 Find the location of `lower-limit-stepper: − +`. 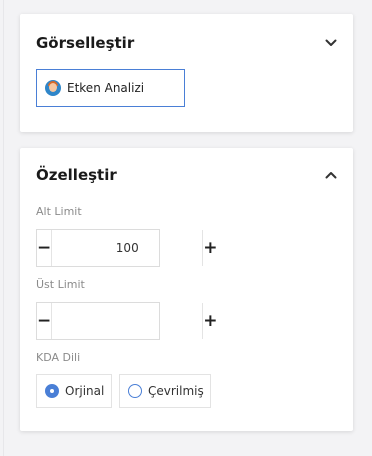

lower-limit-stepper: − + is located at coordinates (127, 248).